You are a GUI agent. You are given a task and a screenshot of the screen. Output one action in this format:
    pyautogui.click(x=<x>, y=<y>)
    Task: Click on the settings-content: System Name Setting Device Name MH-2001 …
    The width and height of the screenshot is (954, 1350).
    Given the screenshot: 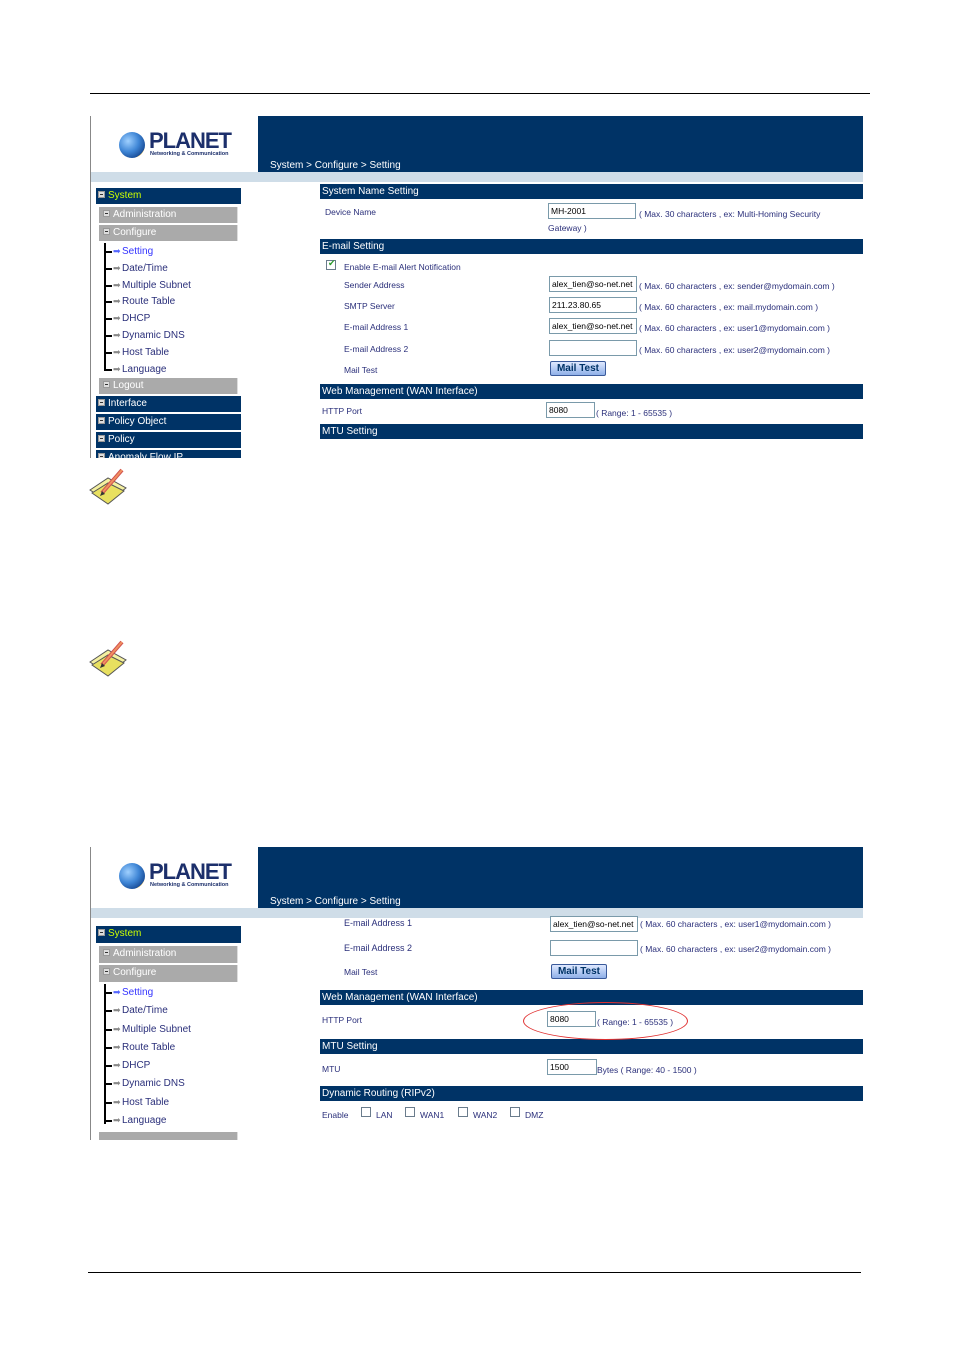 What is the action you would take?
    pyautogui.click(x=591, y=310)
    